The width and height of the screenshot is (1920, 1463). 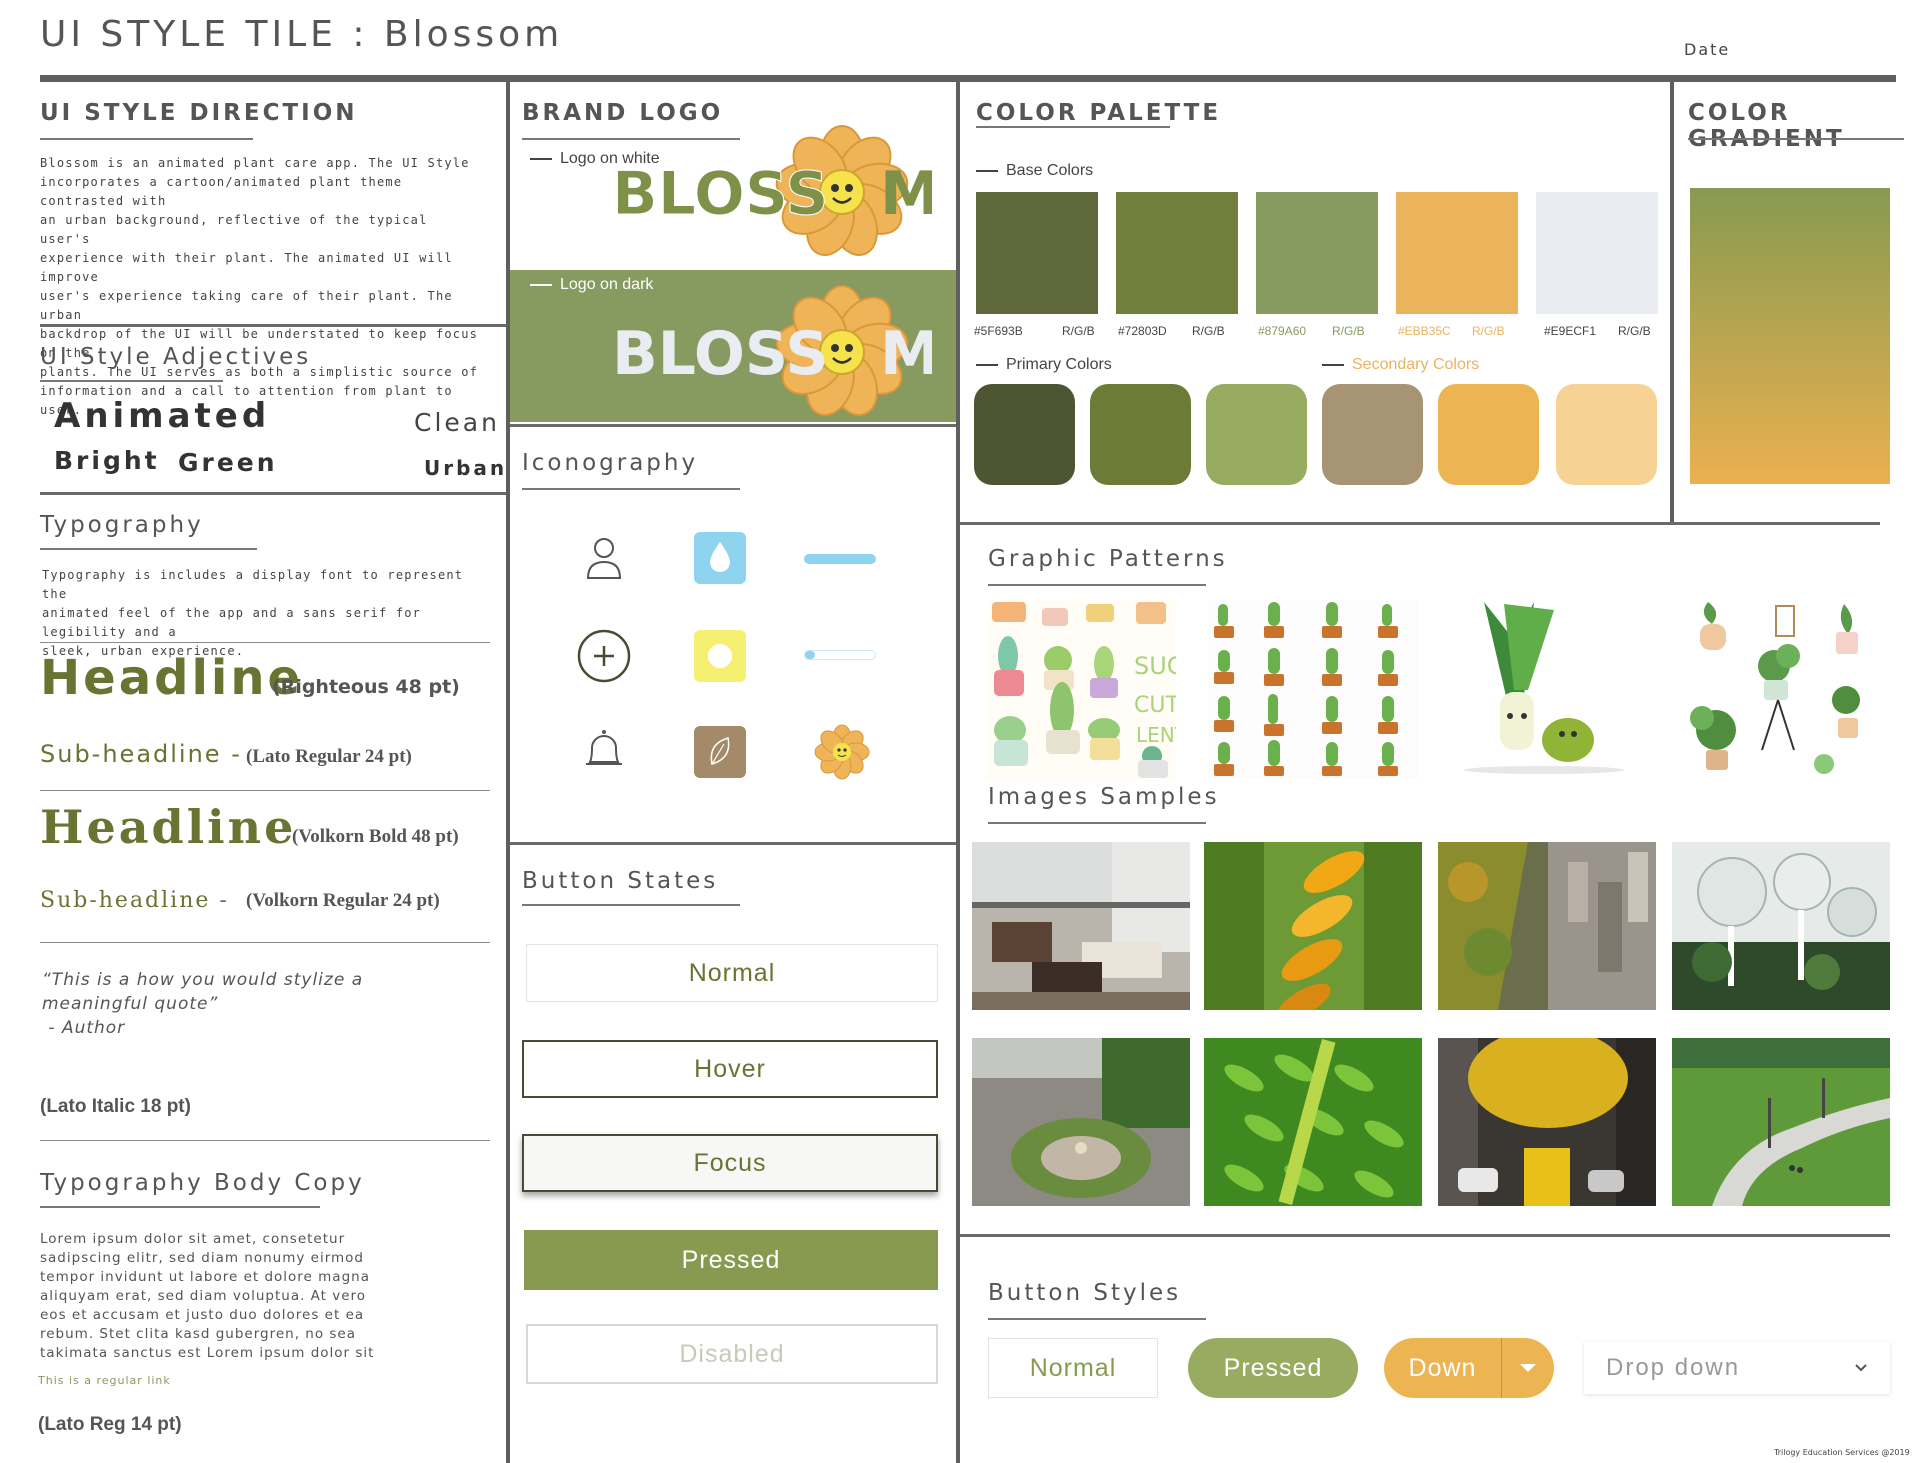 I want to click on urban-park-path-photo, so click(x=1781, y=1122).